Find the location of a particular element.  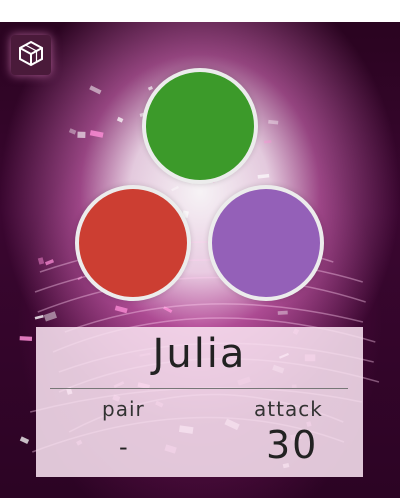

player-name: Julia is located at coordinates (199, 354).